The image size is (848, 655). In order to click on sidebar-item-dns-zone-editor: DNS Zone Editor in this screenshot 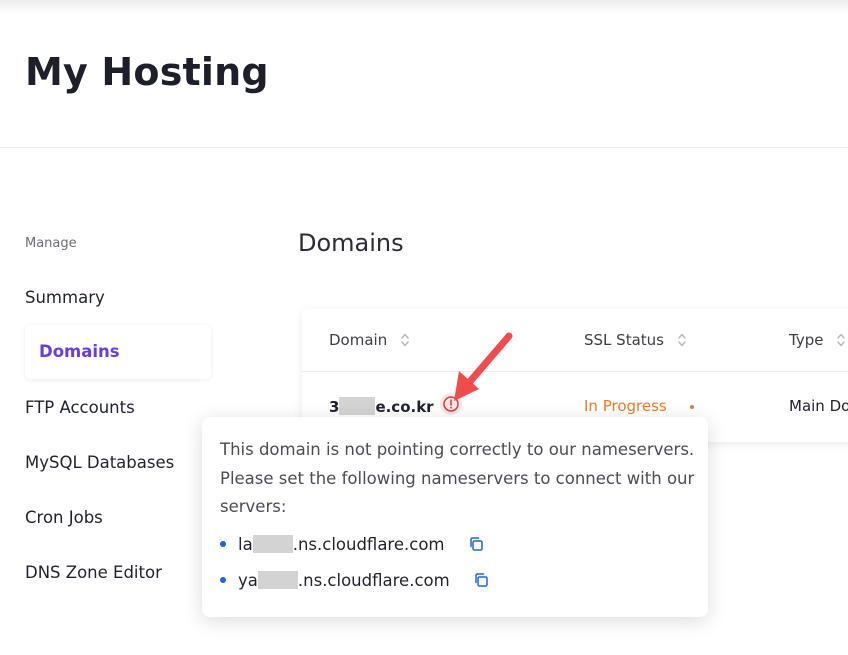, I will do `click(93, 572)`.